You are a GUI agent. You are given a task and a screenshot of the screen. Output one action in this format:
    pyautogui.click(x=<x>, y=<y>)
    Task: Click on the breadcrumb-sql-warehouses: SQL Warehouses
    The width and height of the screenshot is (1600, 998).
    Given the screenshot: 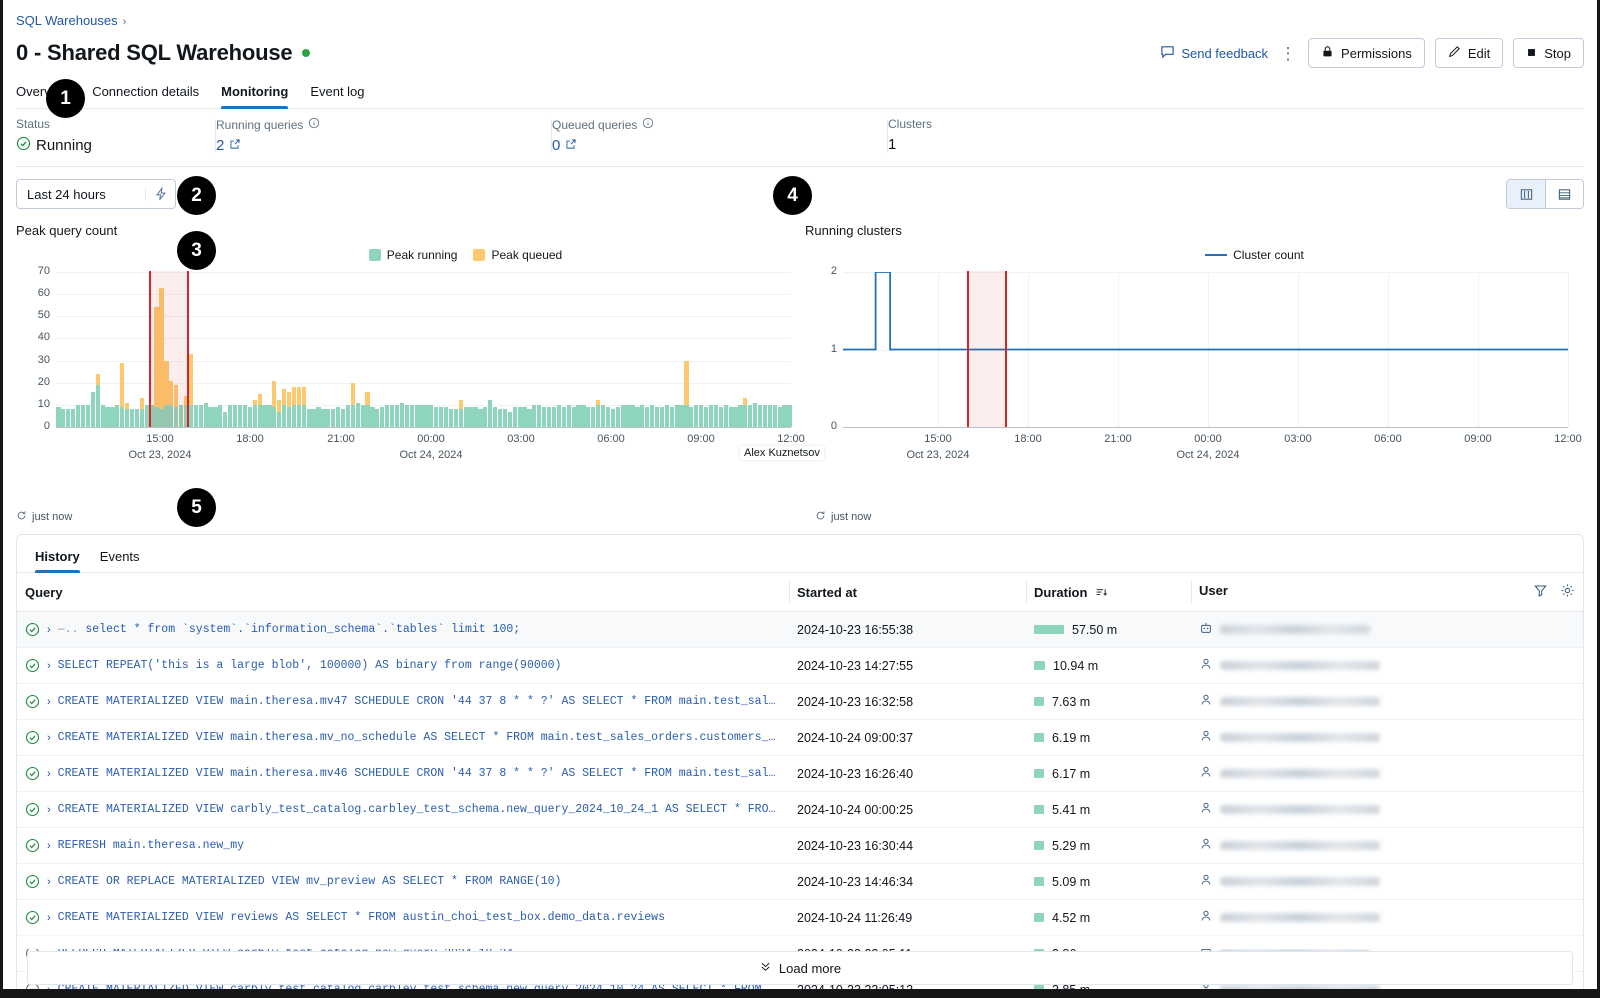 What is the action you would take?
    pyautogui.click(x=67, y=20)
    